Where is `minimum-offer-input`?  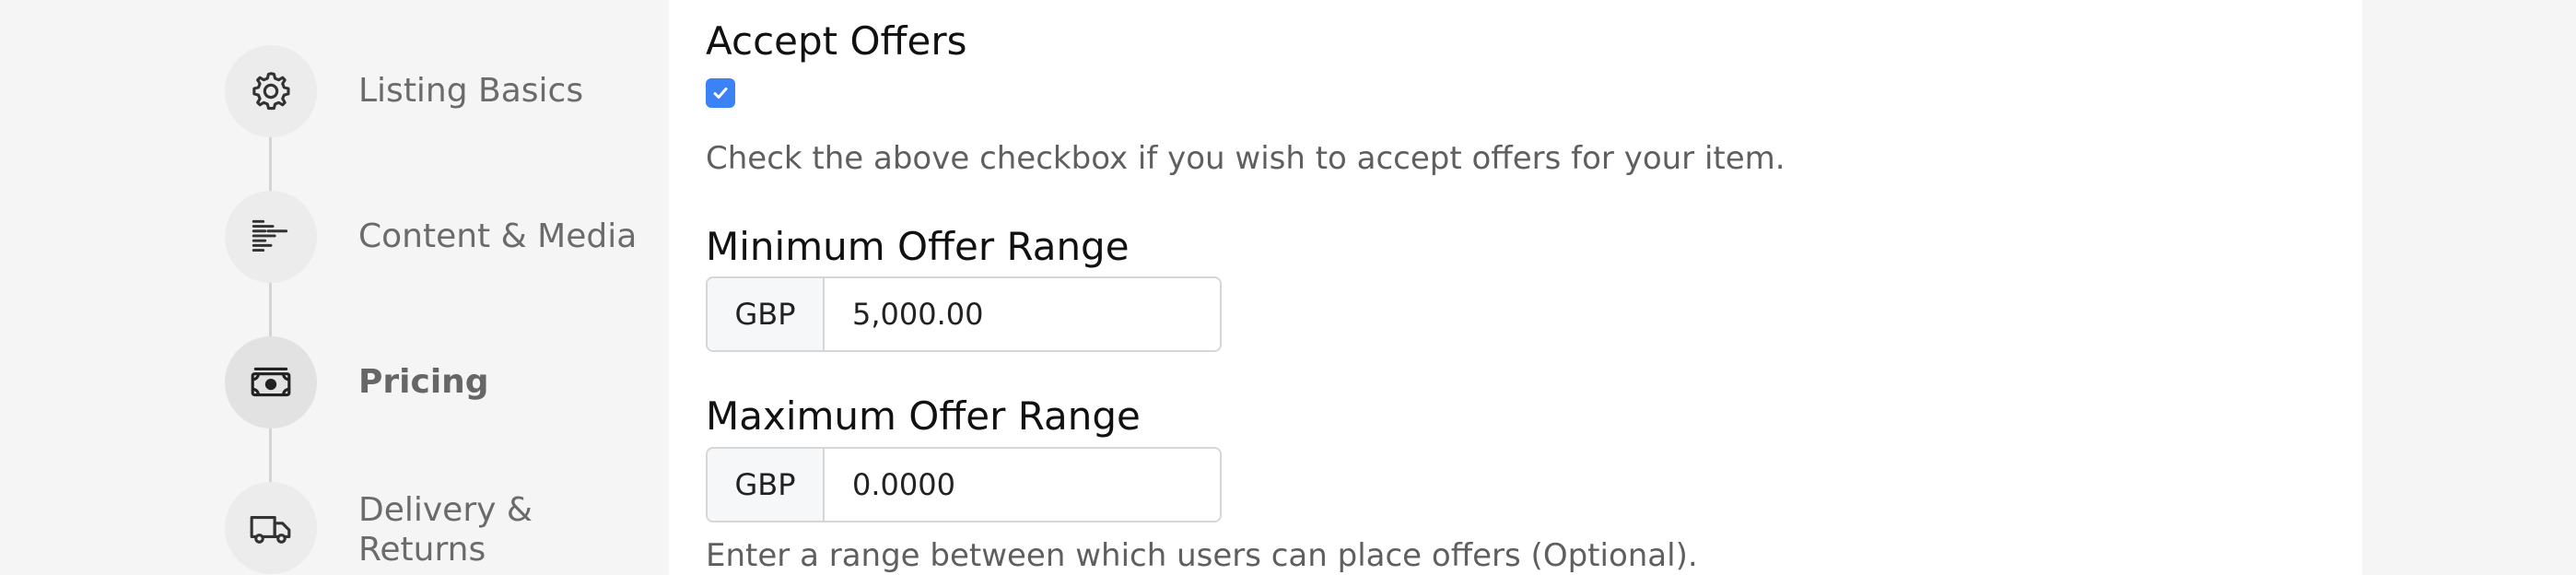 minimum-offer-input is located at coordinates (1022, 314).